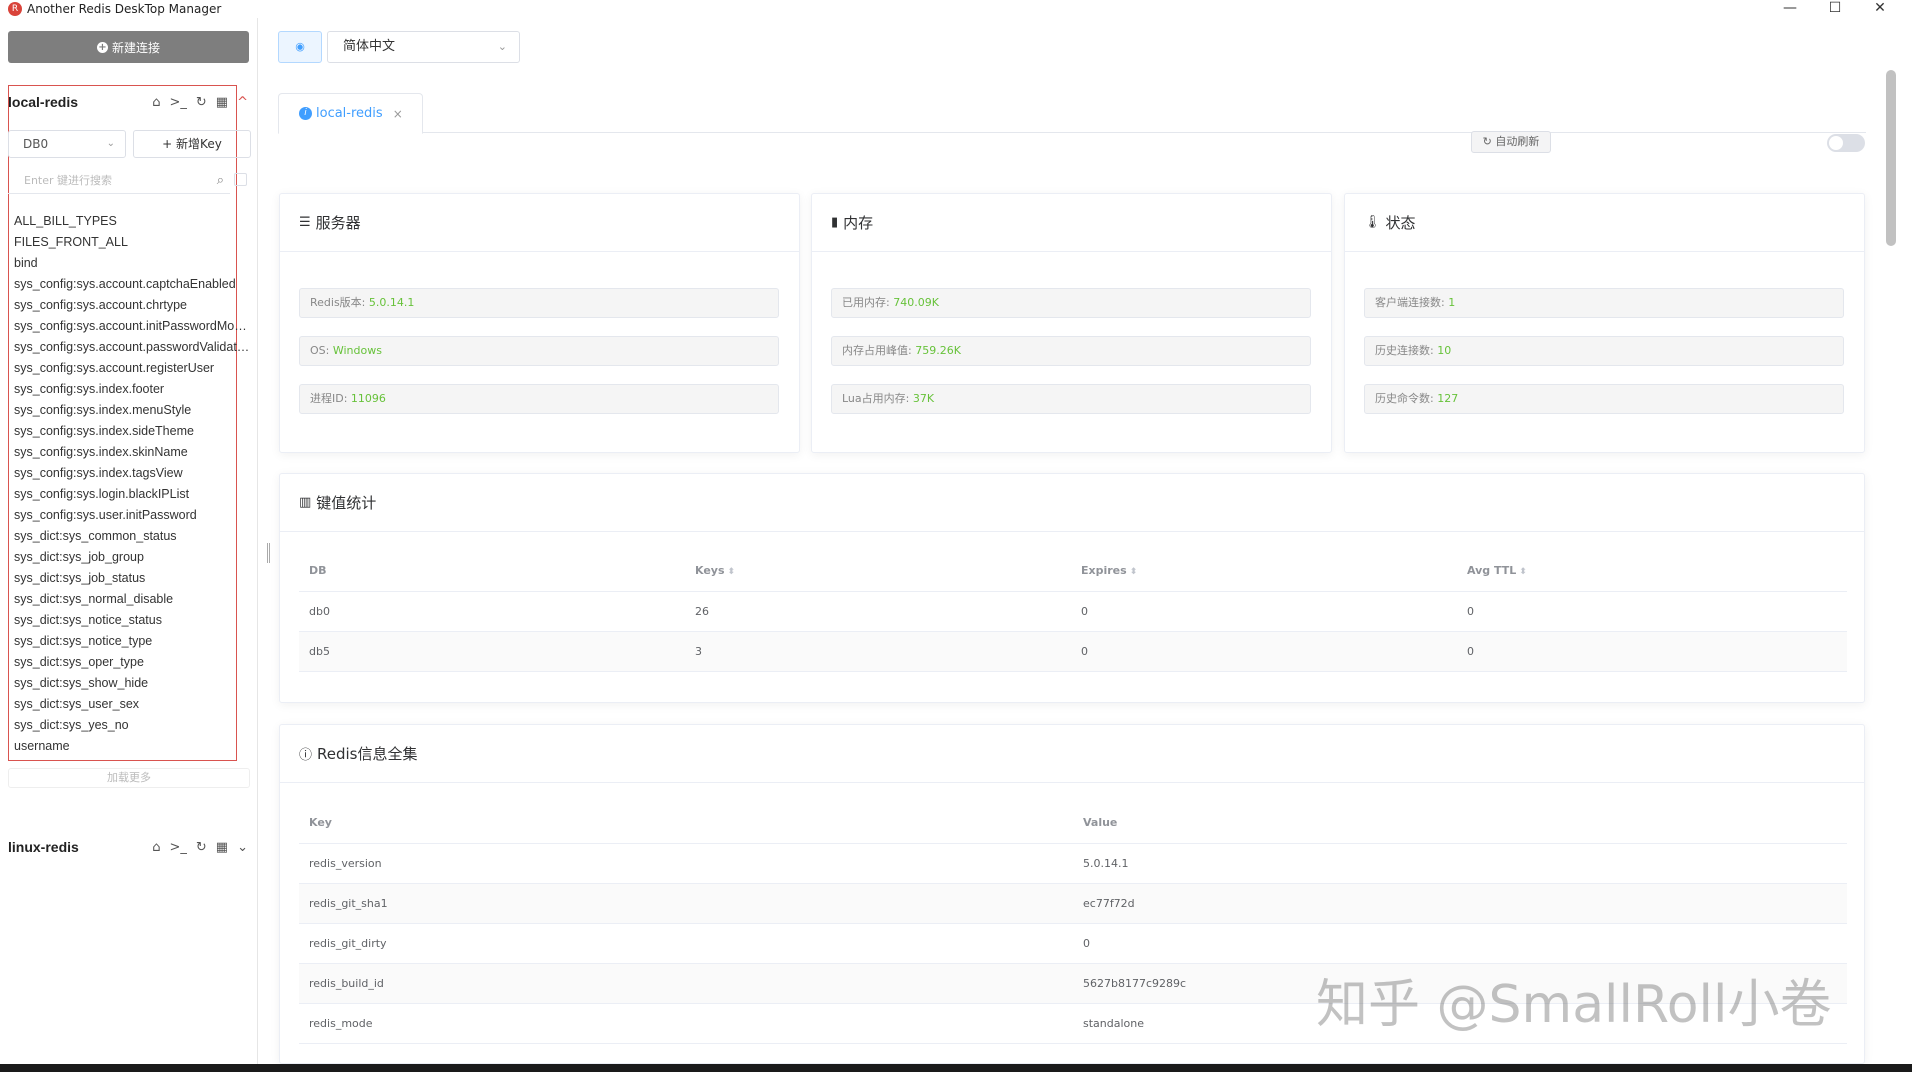  I want to click on key-list-item: sys_dict:sys_user_sex, so click(132, 704).